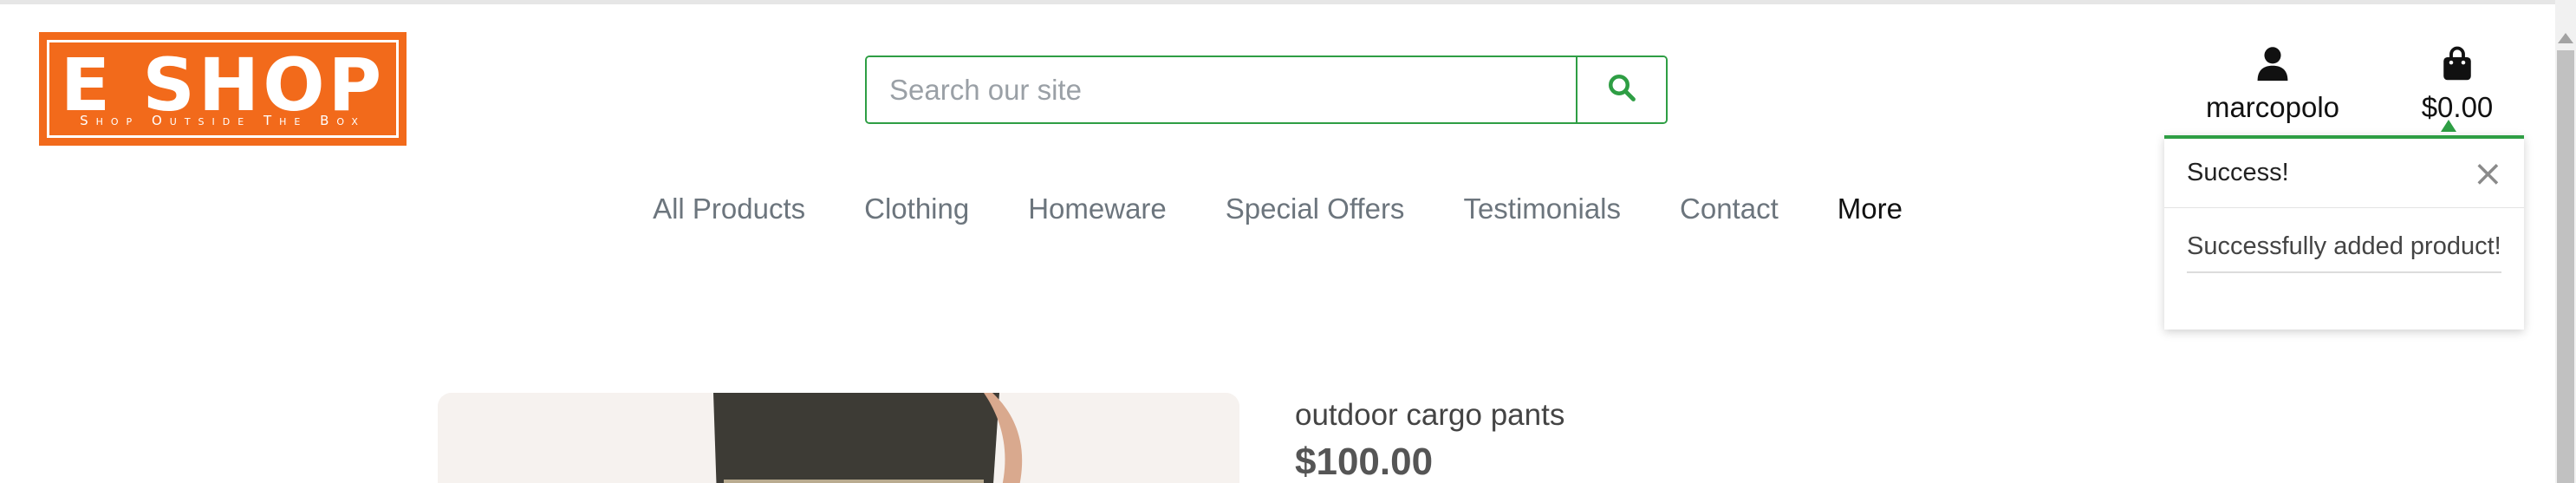 The image size is (2576, 483). I want to click on product-price: $100.00, so click(1364, 462).